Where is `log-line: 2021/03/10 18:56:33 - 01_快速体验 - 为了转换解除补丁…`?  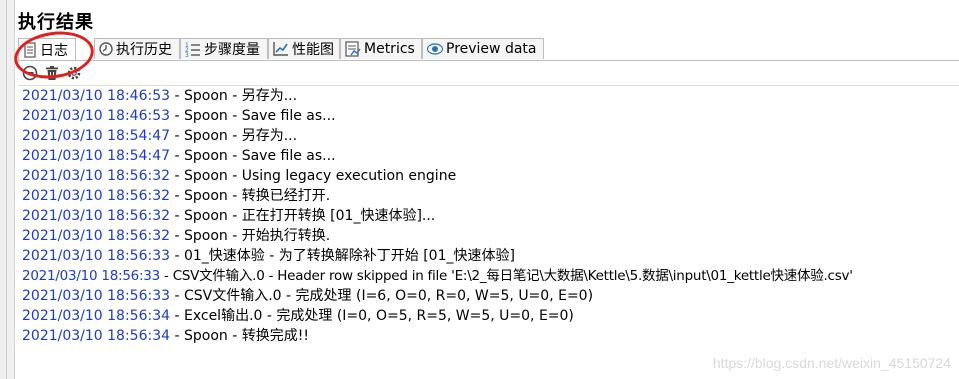
log-line: 2021/03/10 18:56:33 - 01_快速体验 - 为了转换解除补丁… is located at coordinates (268, 256).